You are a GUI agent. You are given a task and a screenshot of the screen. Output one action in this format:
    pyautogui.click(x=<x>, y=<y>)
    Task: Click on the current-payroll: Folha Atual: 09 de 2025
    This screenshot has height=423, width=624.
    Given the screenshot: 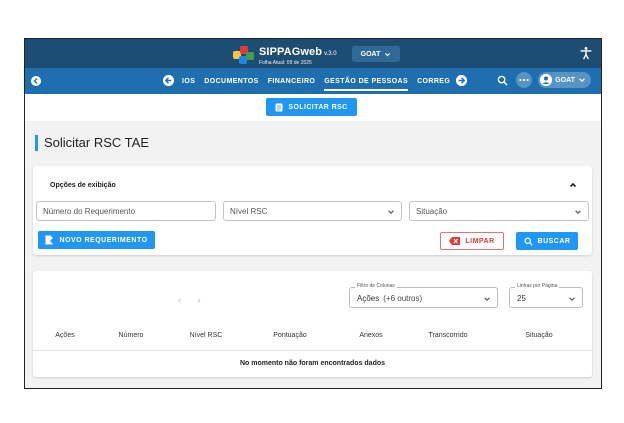 What is the action you would take?
    pyautogui.click(x=285, y=63)
    